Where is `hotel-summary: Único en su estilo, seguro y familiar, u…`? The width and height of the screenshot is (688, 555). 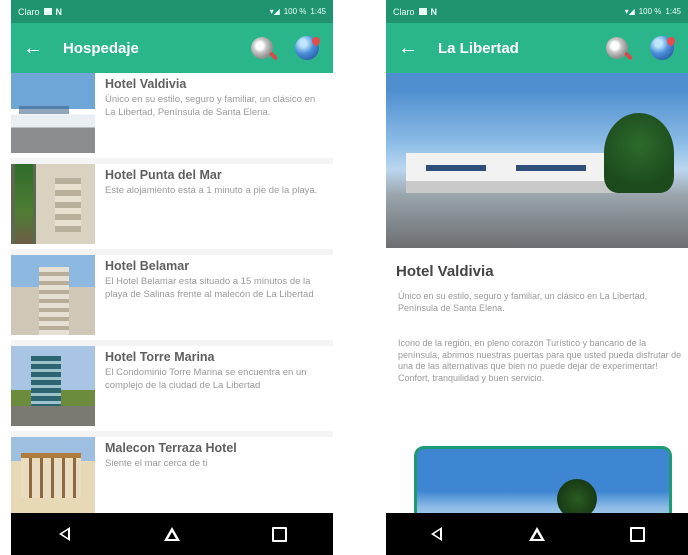 hotel-summary: Único en su estilo, seguro y familiar, u… is located at coordinates (523, 302).